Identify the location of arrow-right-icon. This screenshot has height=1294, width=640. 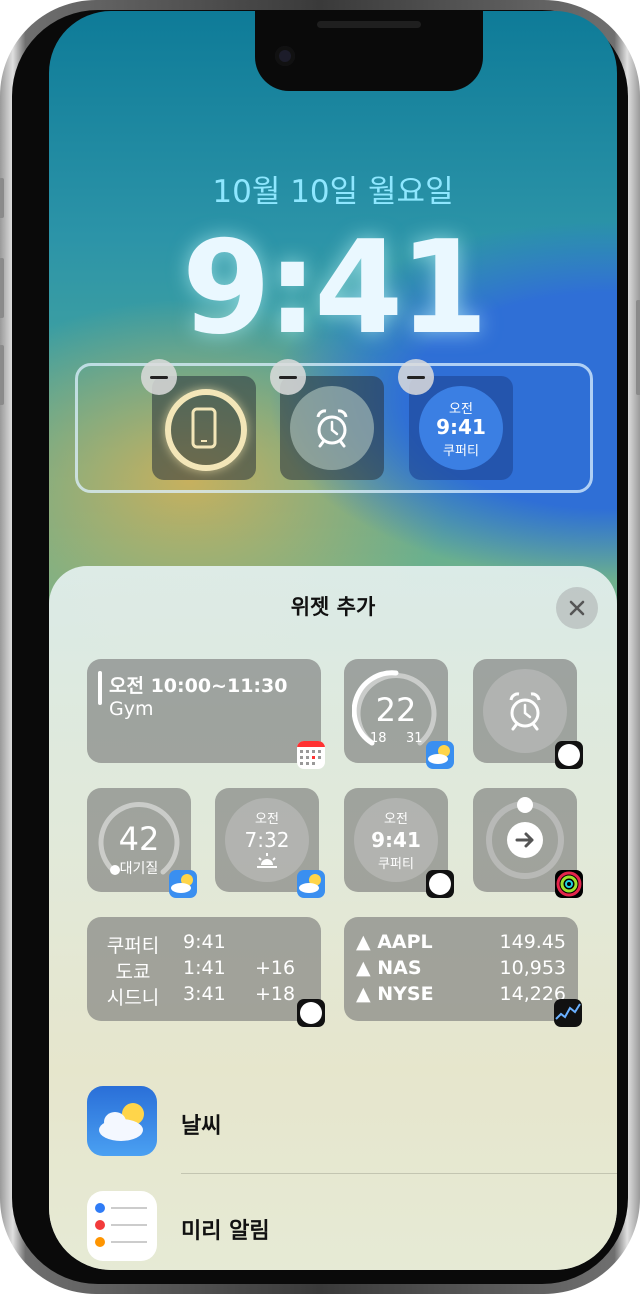
(524, 840).